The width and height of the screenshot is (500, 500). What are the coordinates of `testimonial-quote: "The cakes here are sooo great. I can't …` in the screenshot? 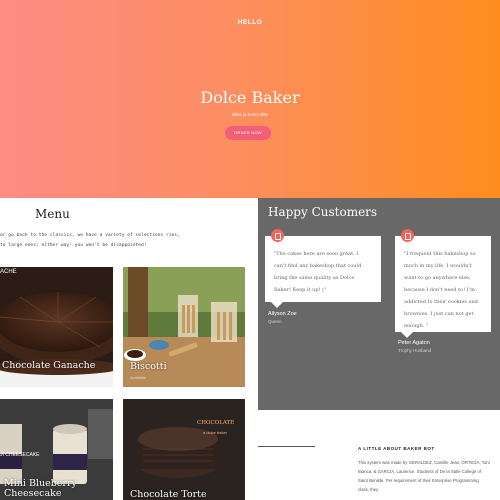 It's located at (318, 272).